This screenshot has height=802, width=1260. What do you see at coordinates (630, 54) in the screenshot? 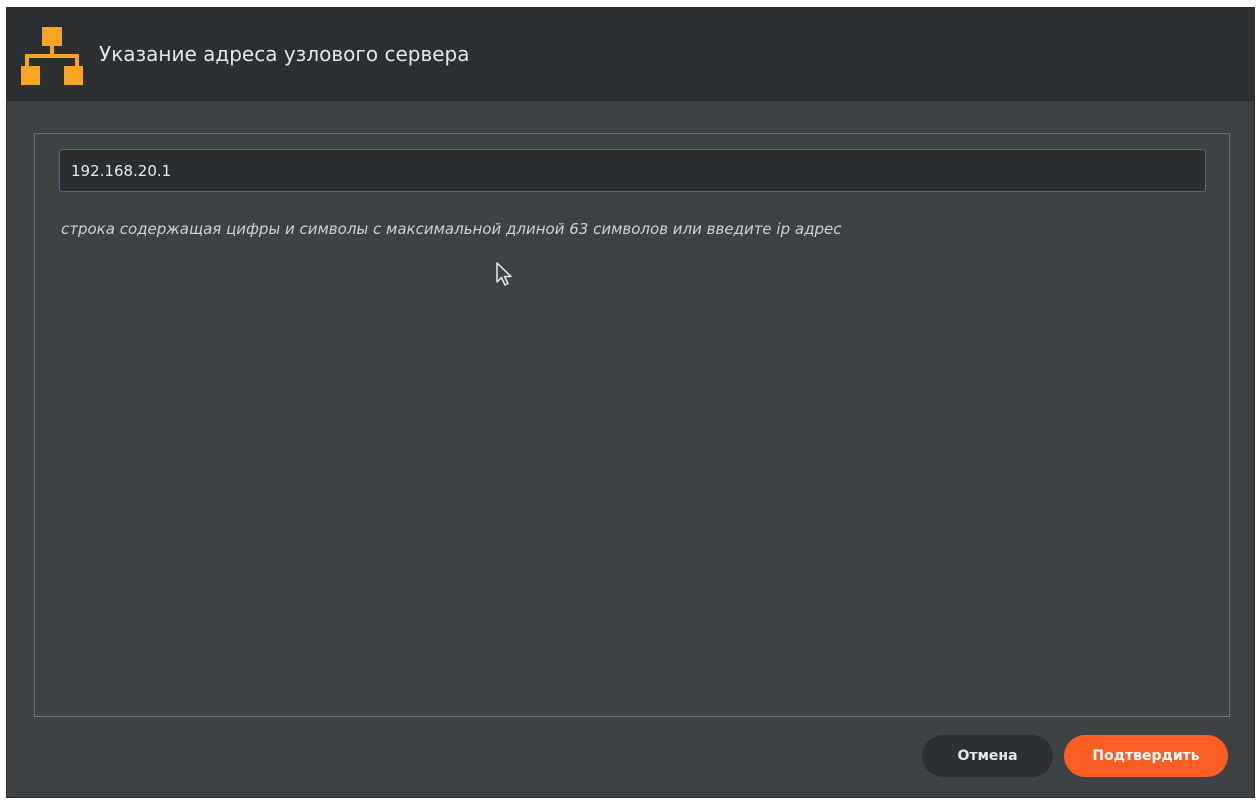
I see `dialog-titlebar: Указание адреса узлового сервера` at bounding box center [630, 54].